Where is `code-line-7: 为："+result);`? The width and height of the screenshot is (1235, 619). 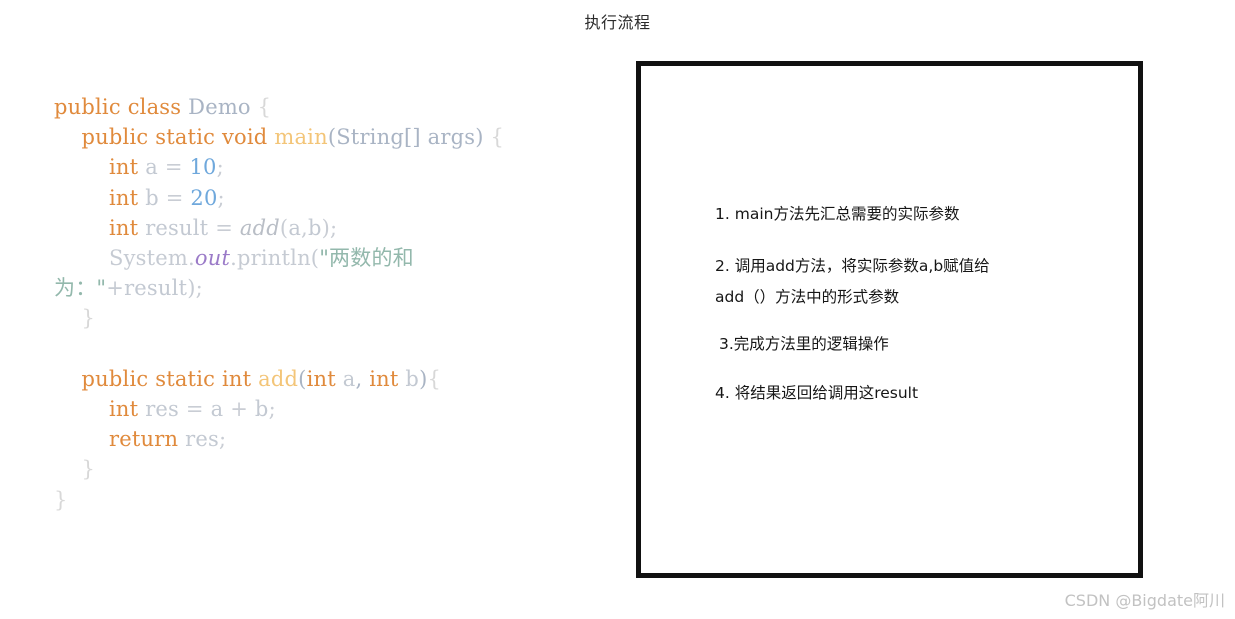
code-line-7: 为："+result); is located at coordinates (314, 288).